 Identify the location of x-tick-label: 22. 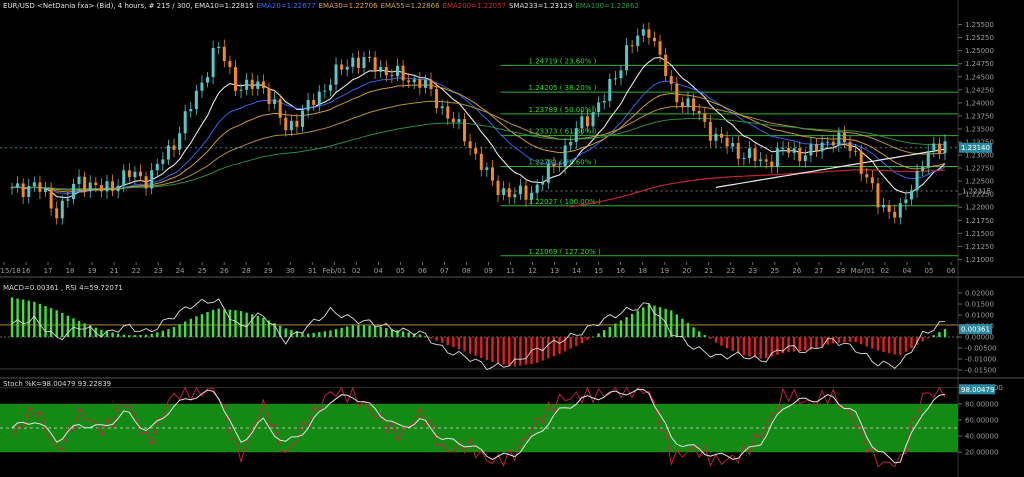
(730, 271).